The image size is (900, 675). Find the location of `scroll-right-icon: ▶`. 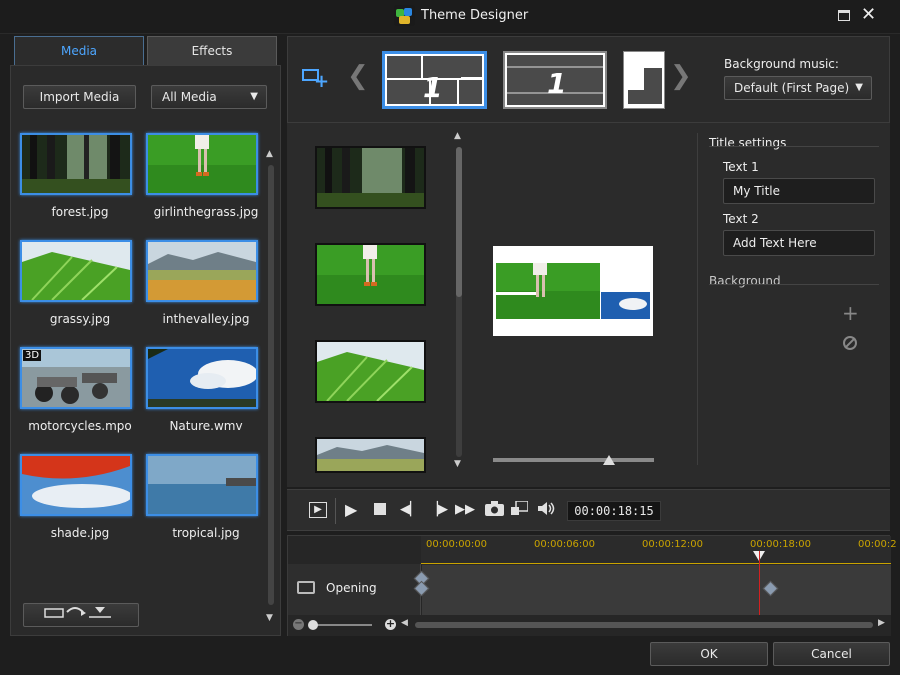

scroll-right-icon: ▶ is located at coordinates (881, 623).